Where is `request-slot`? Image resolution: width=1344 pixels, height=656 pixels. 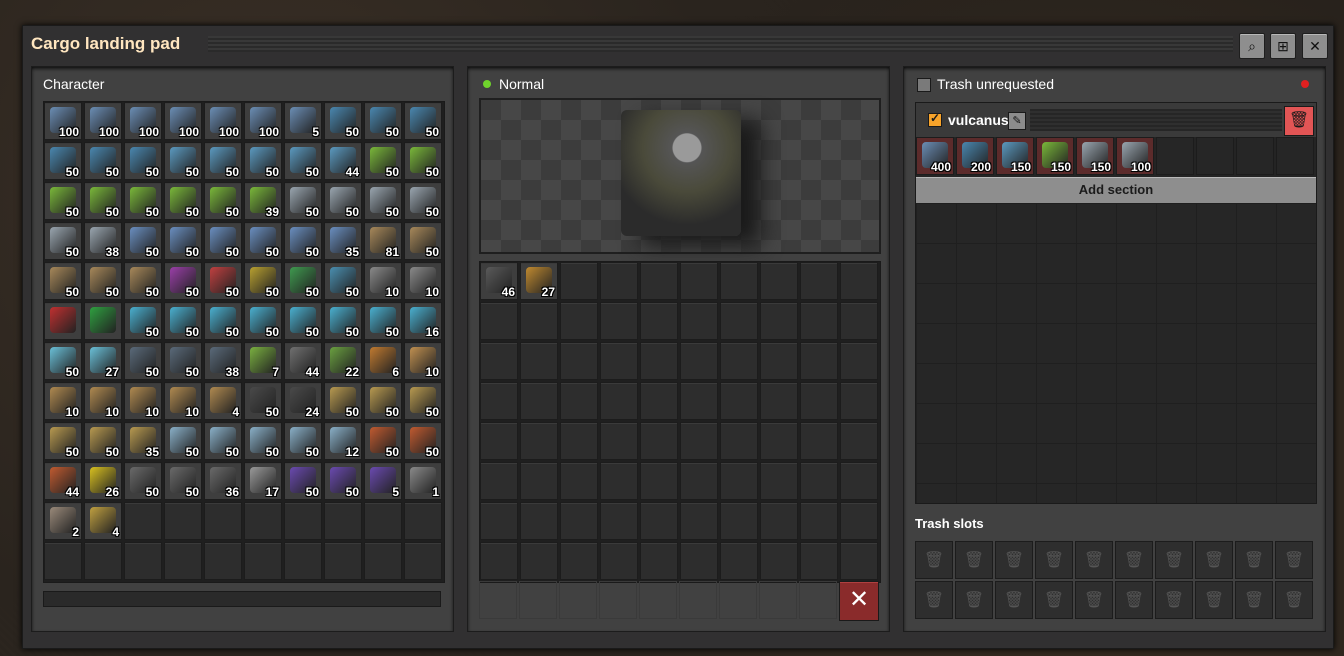 request-slot is located at coordinates (1175, 156).